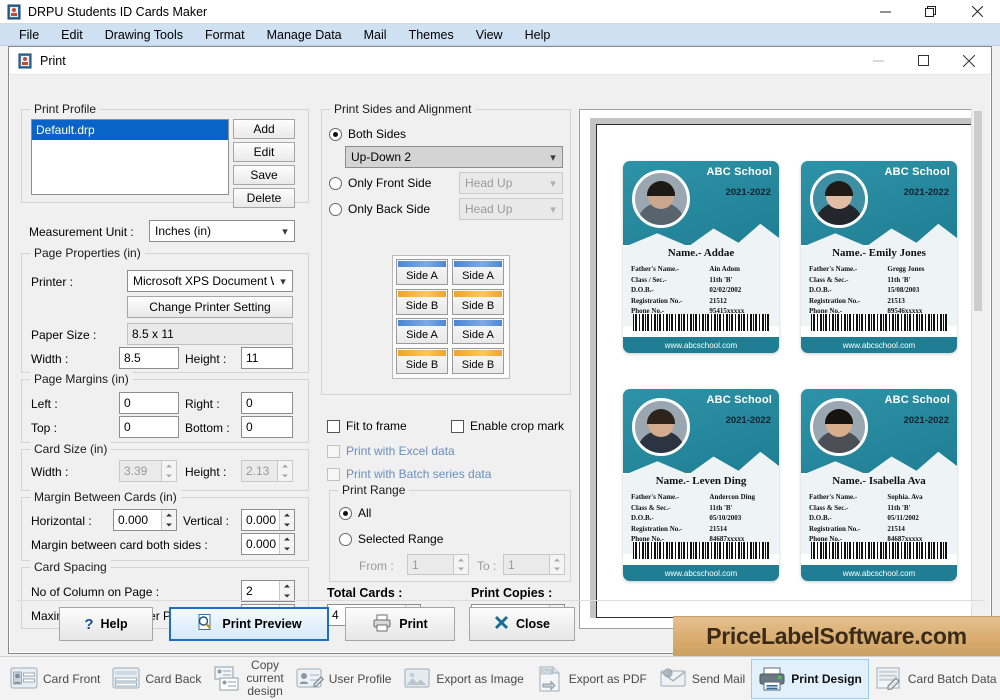 Image resolution: width=1000 pixels, height=700 pixels. I want to click on print-preview-button: Print Preview, so click(249, 624).